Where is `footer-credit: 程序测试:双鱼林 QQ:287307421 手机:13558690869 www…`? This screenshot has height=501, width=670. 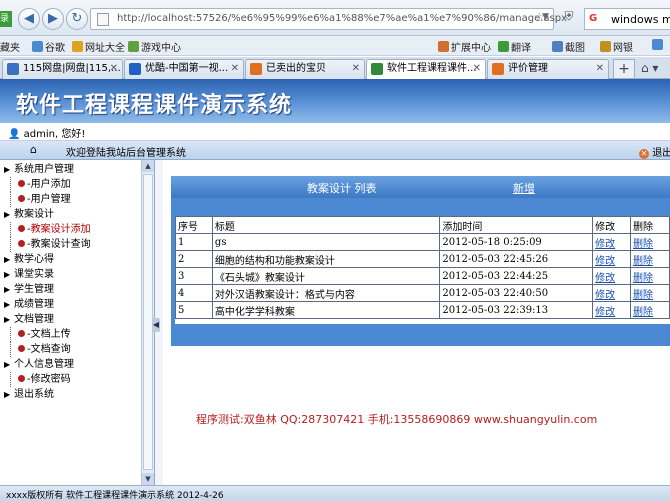 footer-credit: 程序测试:双鱼林 QQ:287307421 手机:13558690869 www… is located at coordinates (397, 419).